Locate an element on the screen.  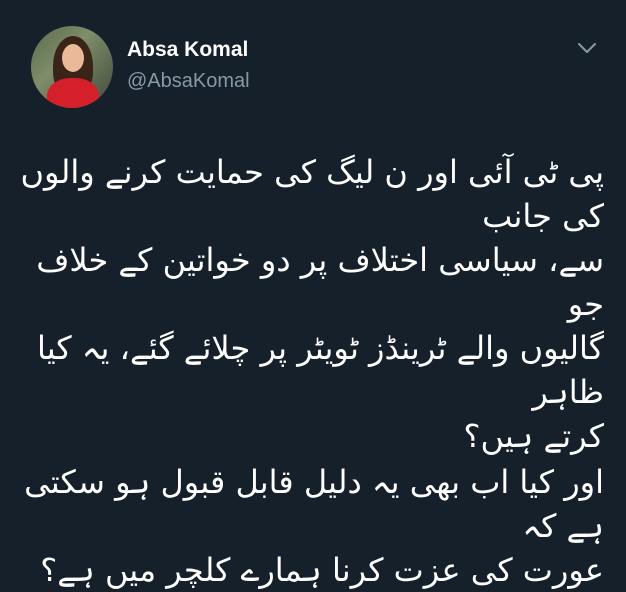
avatar is located at coordinates (72, 67).